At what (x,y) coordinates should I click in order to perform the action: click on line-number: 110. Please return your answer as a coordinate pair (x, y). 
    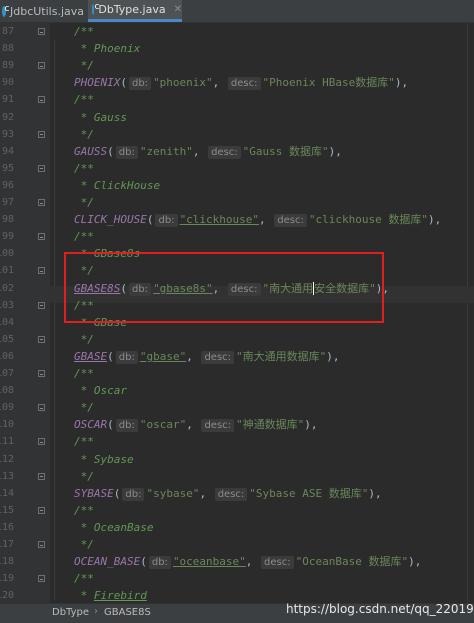
    Looking at the image, I should click on (7, 425).